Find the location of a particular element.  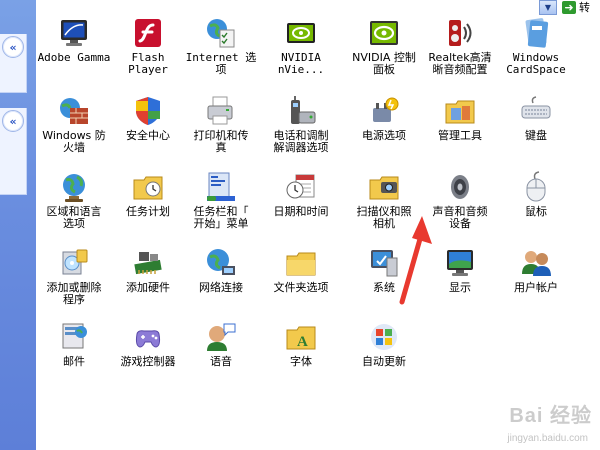

item-printers-faxes: 打印机和传 真 is located at coordinates (221, 124).